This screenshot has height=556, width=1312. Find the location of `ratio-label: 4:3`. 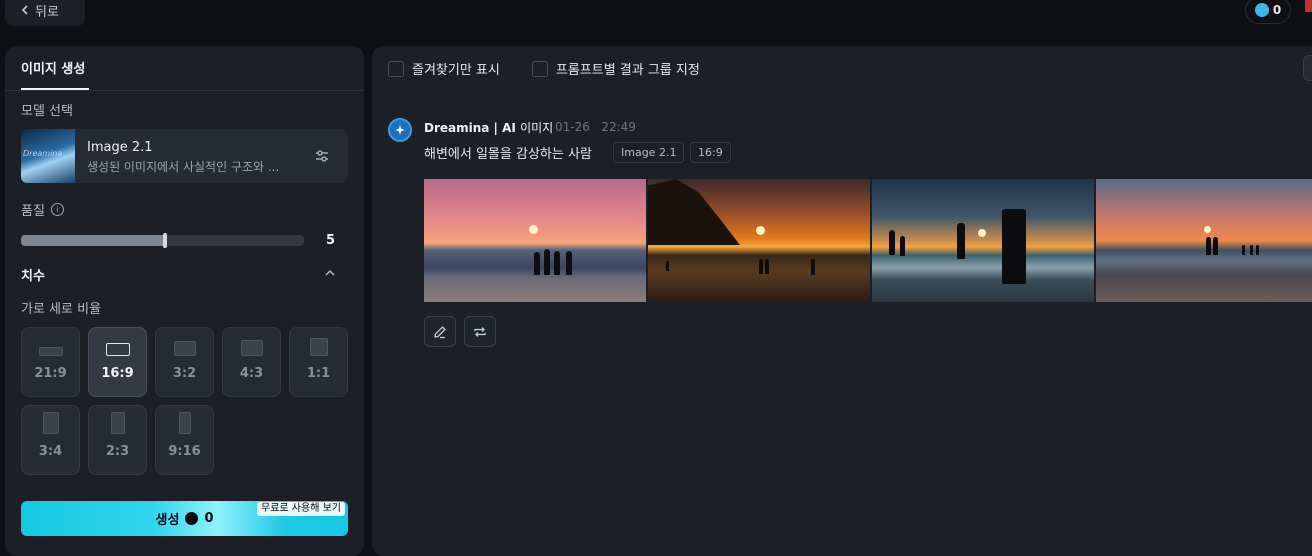

ratio-label: 4:3 is located at coordinates (251, 373).